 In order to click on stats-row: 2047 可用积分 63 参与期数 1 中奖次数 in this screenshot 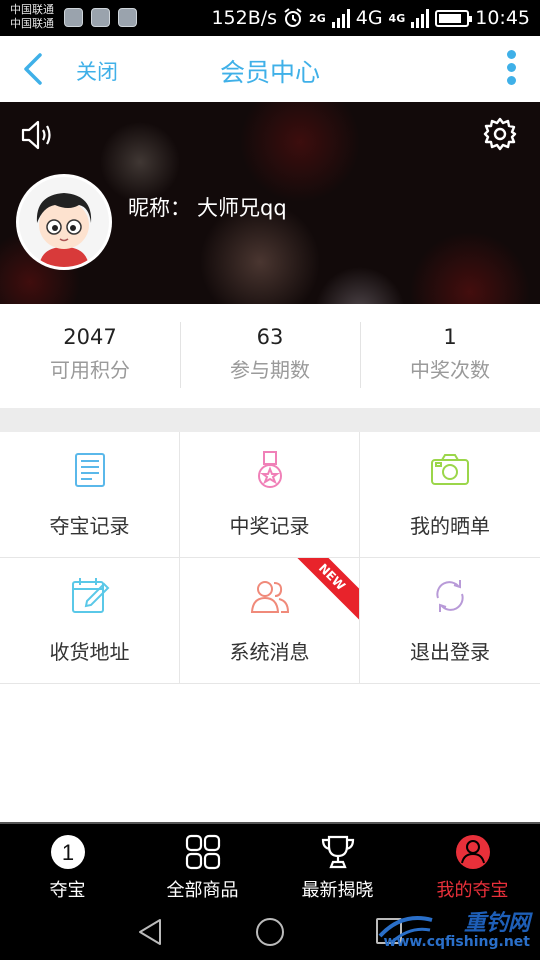, I will do `click(270, 356)`.